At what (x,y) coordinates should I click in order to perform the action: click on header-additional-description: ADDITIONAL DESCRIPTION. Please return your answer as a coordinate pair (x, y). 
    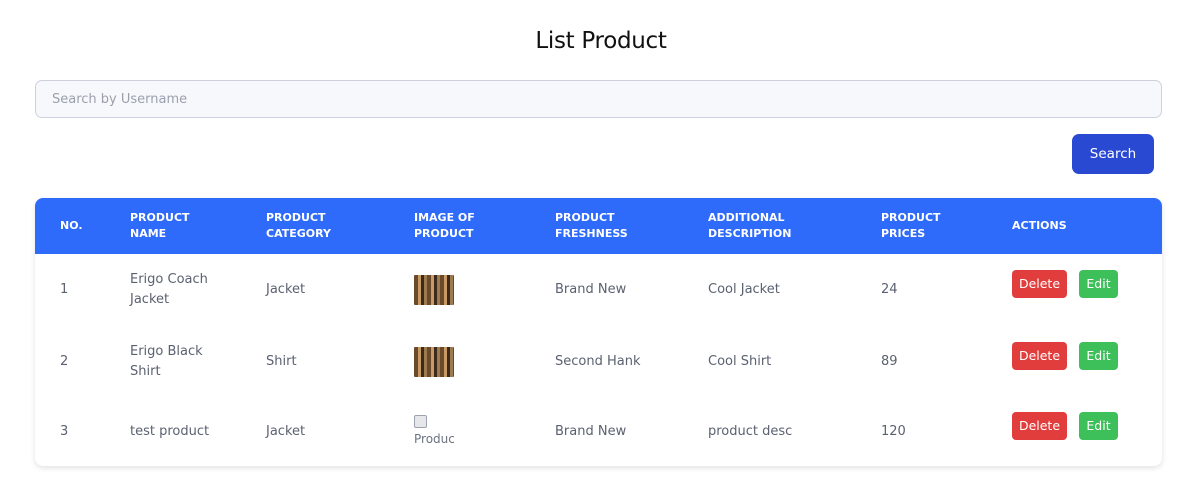
    Looking at the image, I should click on (750, 225).